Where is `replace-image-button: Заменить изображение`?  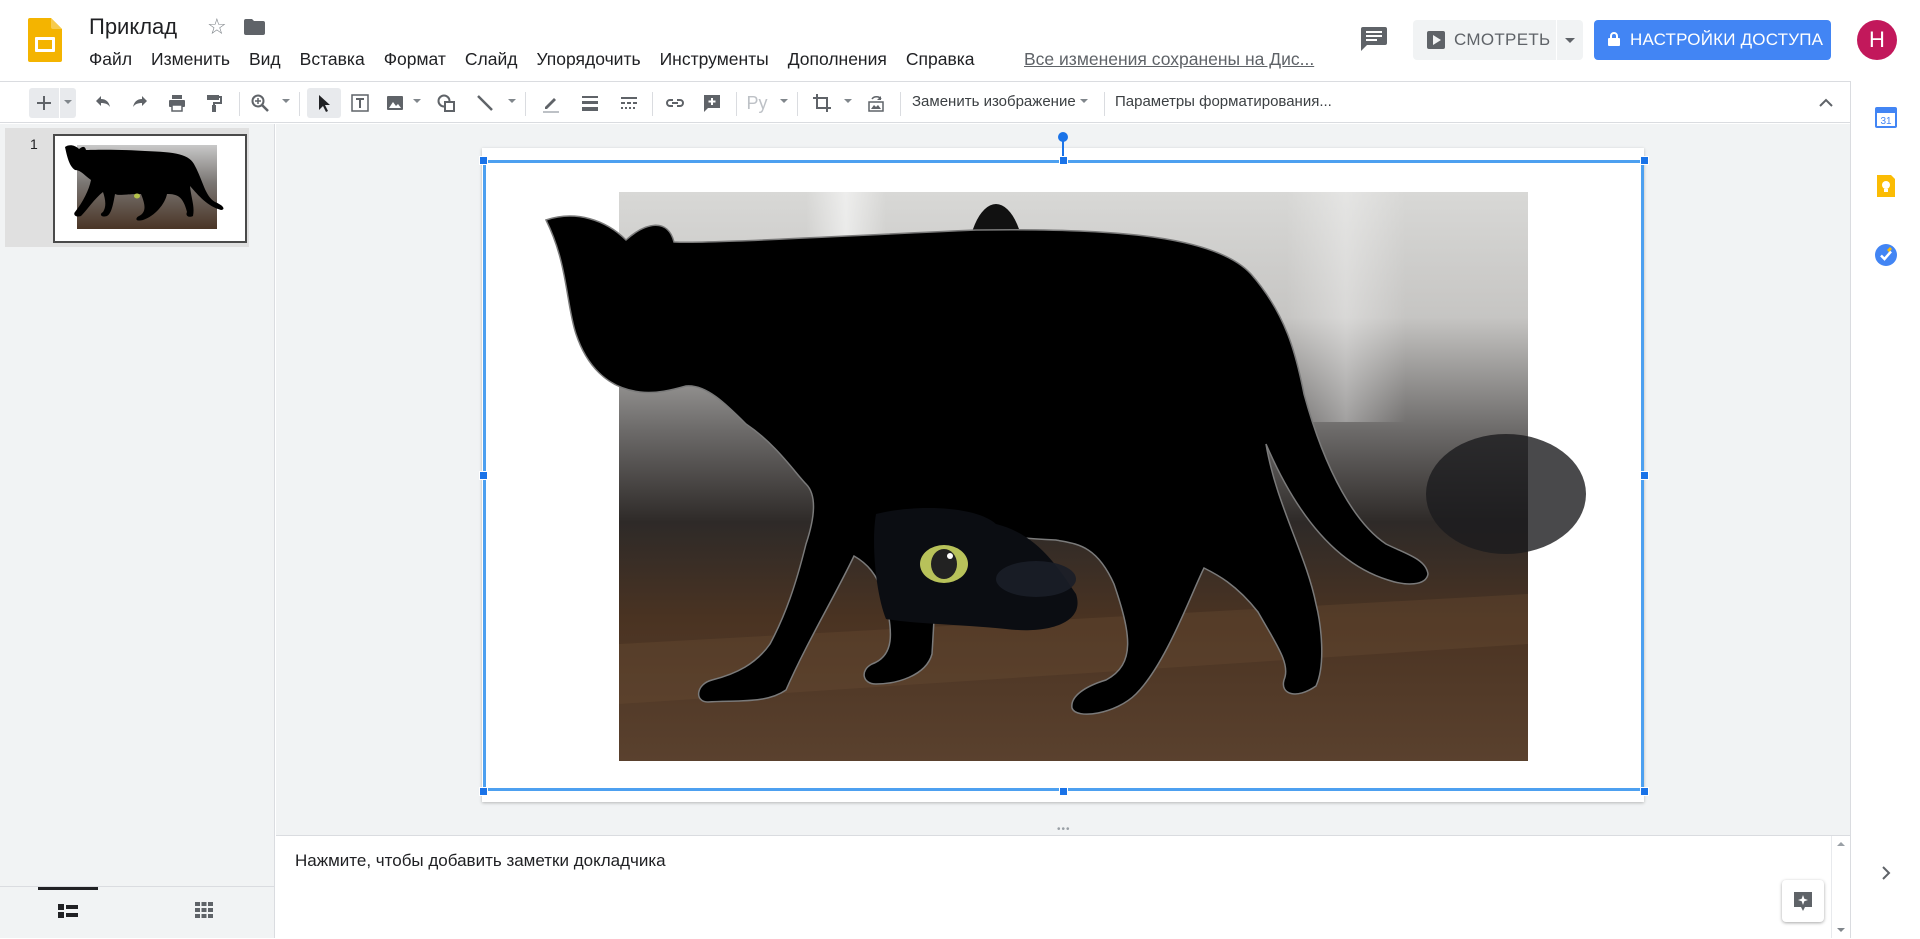
replace-image-button: Заменить изображение is located at coordinates (1000, 101).